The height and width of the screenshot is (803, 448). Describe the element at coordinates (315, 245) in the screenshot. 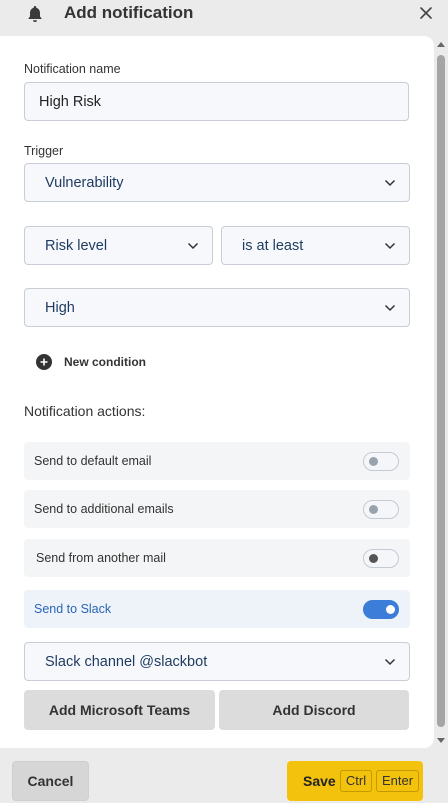

I see `condition-operator-select: is at least` at that location.